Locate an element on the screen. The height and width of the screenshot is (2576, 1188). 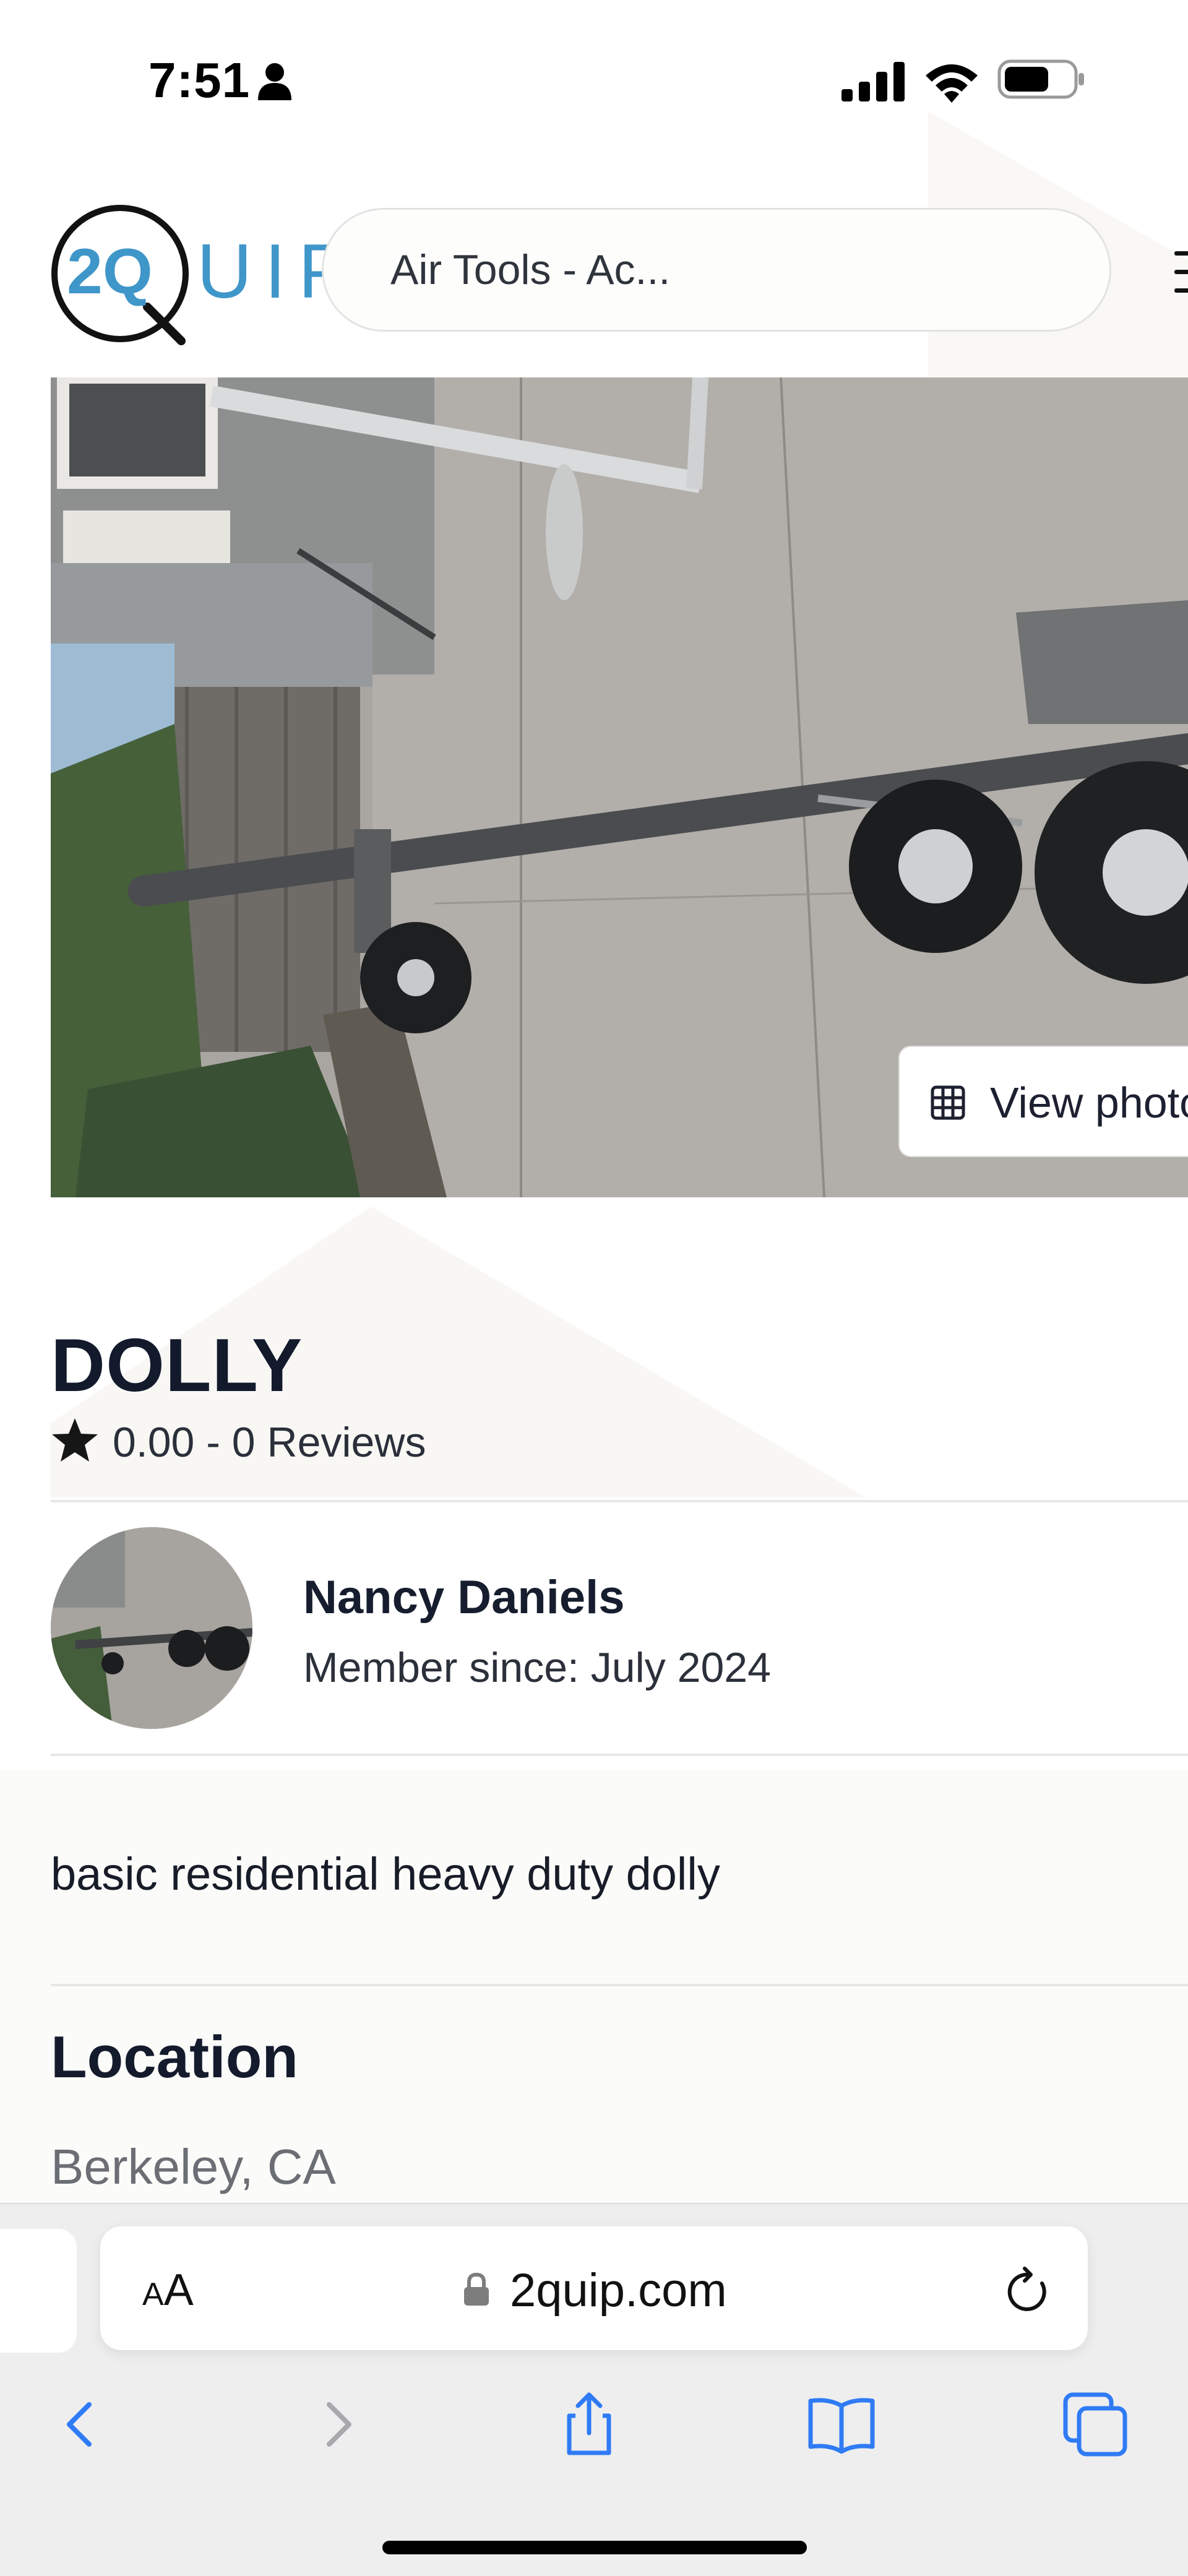
grid-icon is located at coordinates (948, 1102).